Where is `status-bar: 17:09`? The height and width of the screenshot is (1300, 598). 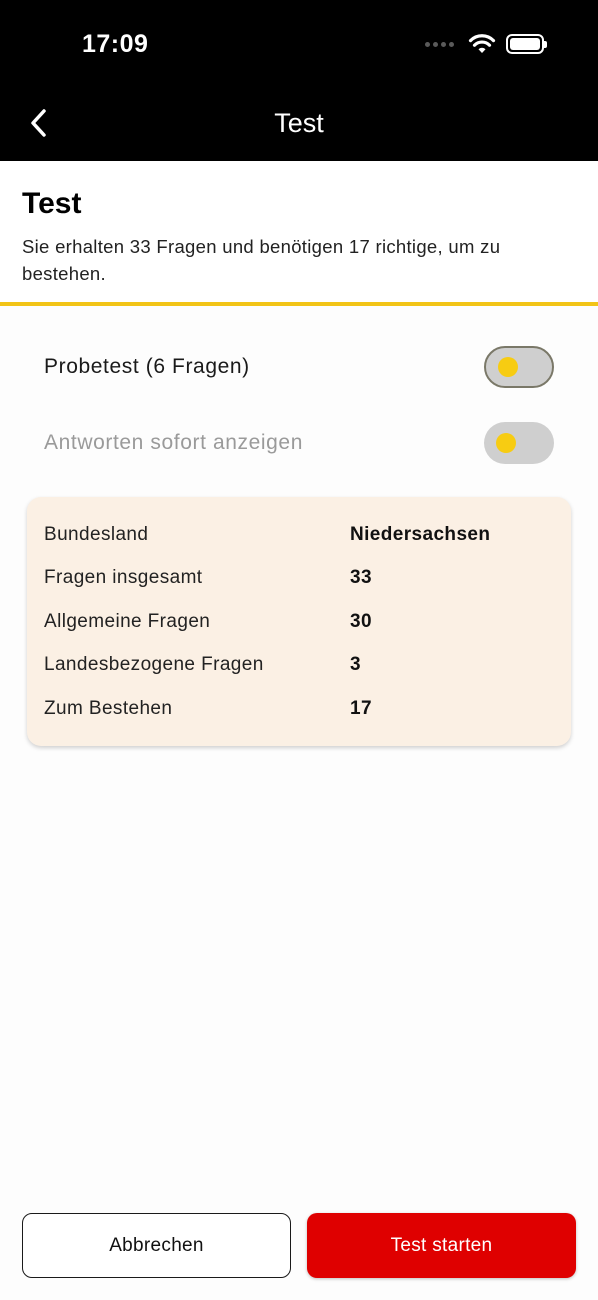
status-bar: 17:09 is located at coordinates (299, 42).